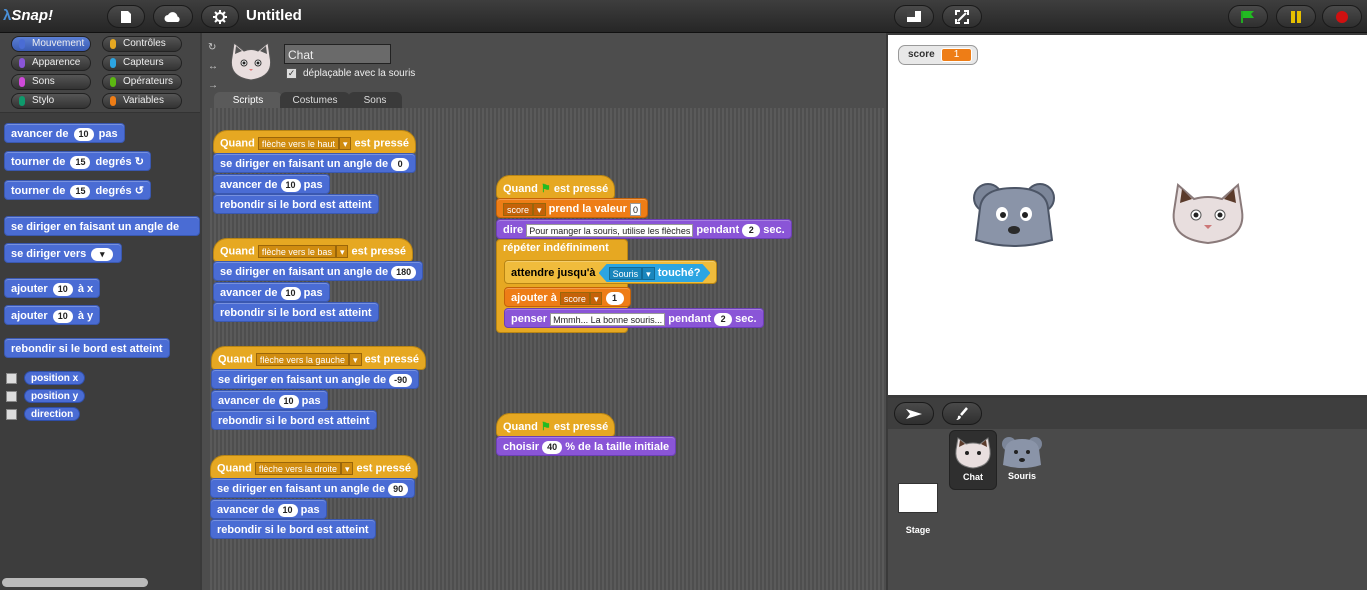  What do you see at coordinates (315, 100) in the screenshot?
I see `tab-costumes: Costumes` at bounding box center [315, 100].